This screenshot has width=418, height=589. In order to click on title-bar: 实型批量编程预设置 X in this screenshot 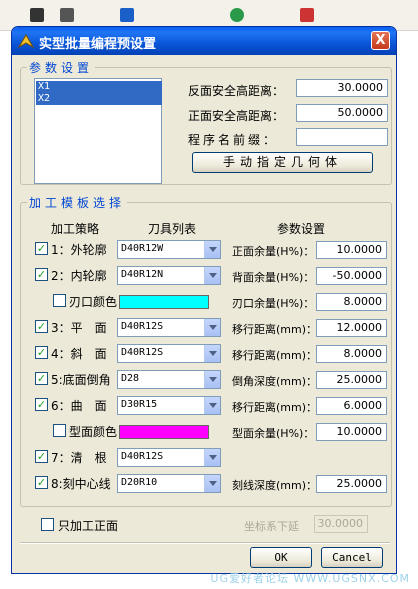, I will do `click(204, 41)`.